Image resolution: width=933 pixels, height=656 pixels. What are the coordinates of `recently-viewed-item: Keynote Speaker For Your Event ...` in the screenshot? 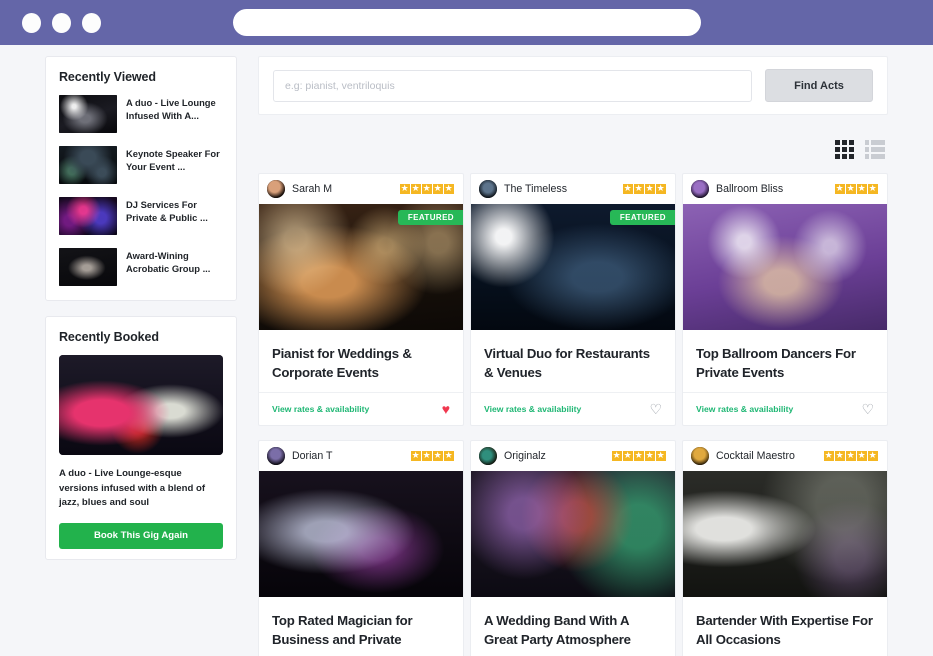 It's located at (141, 165).